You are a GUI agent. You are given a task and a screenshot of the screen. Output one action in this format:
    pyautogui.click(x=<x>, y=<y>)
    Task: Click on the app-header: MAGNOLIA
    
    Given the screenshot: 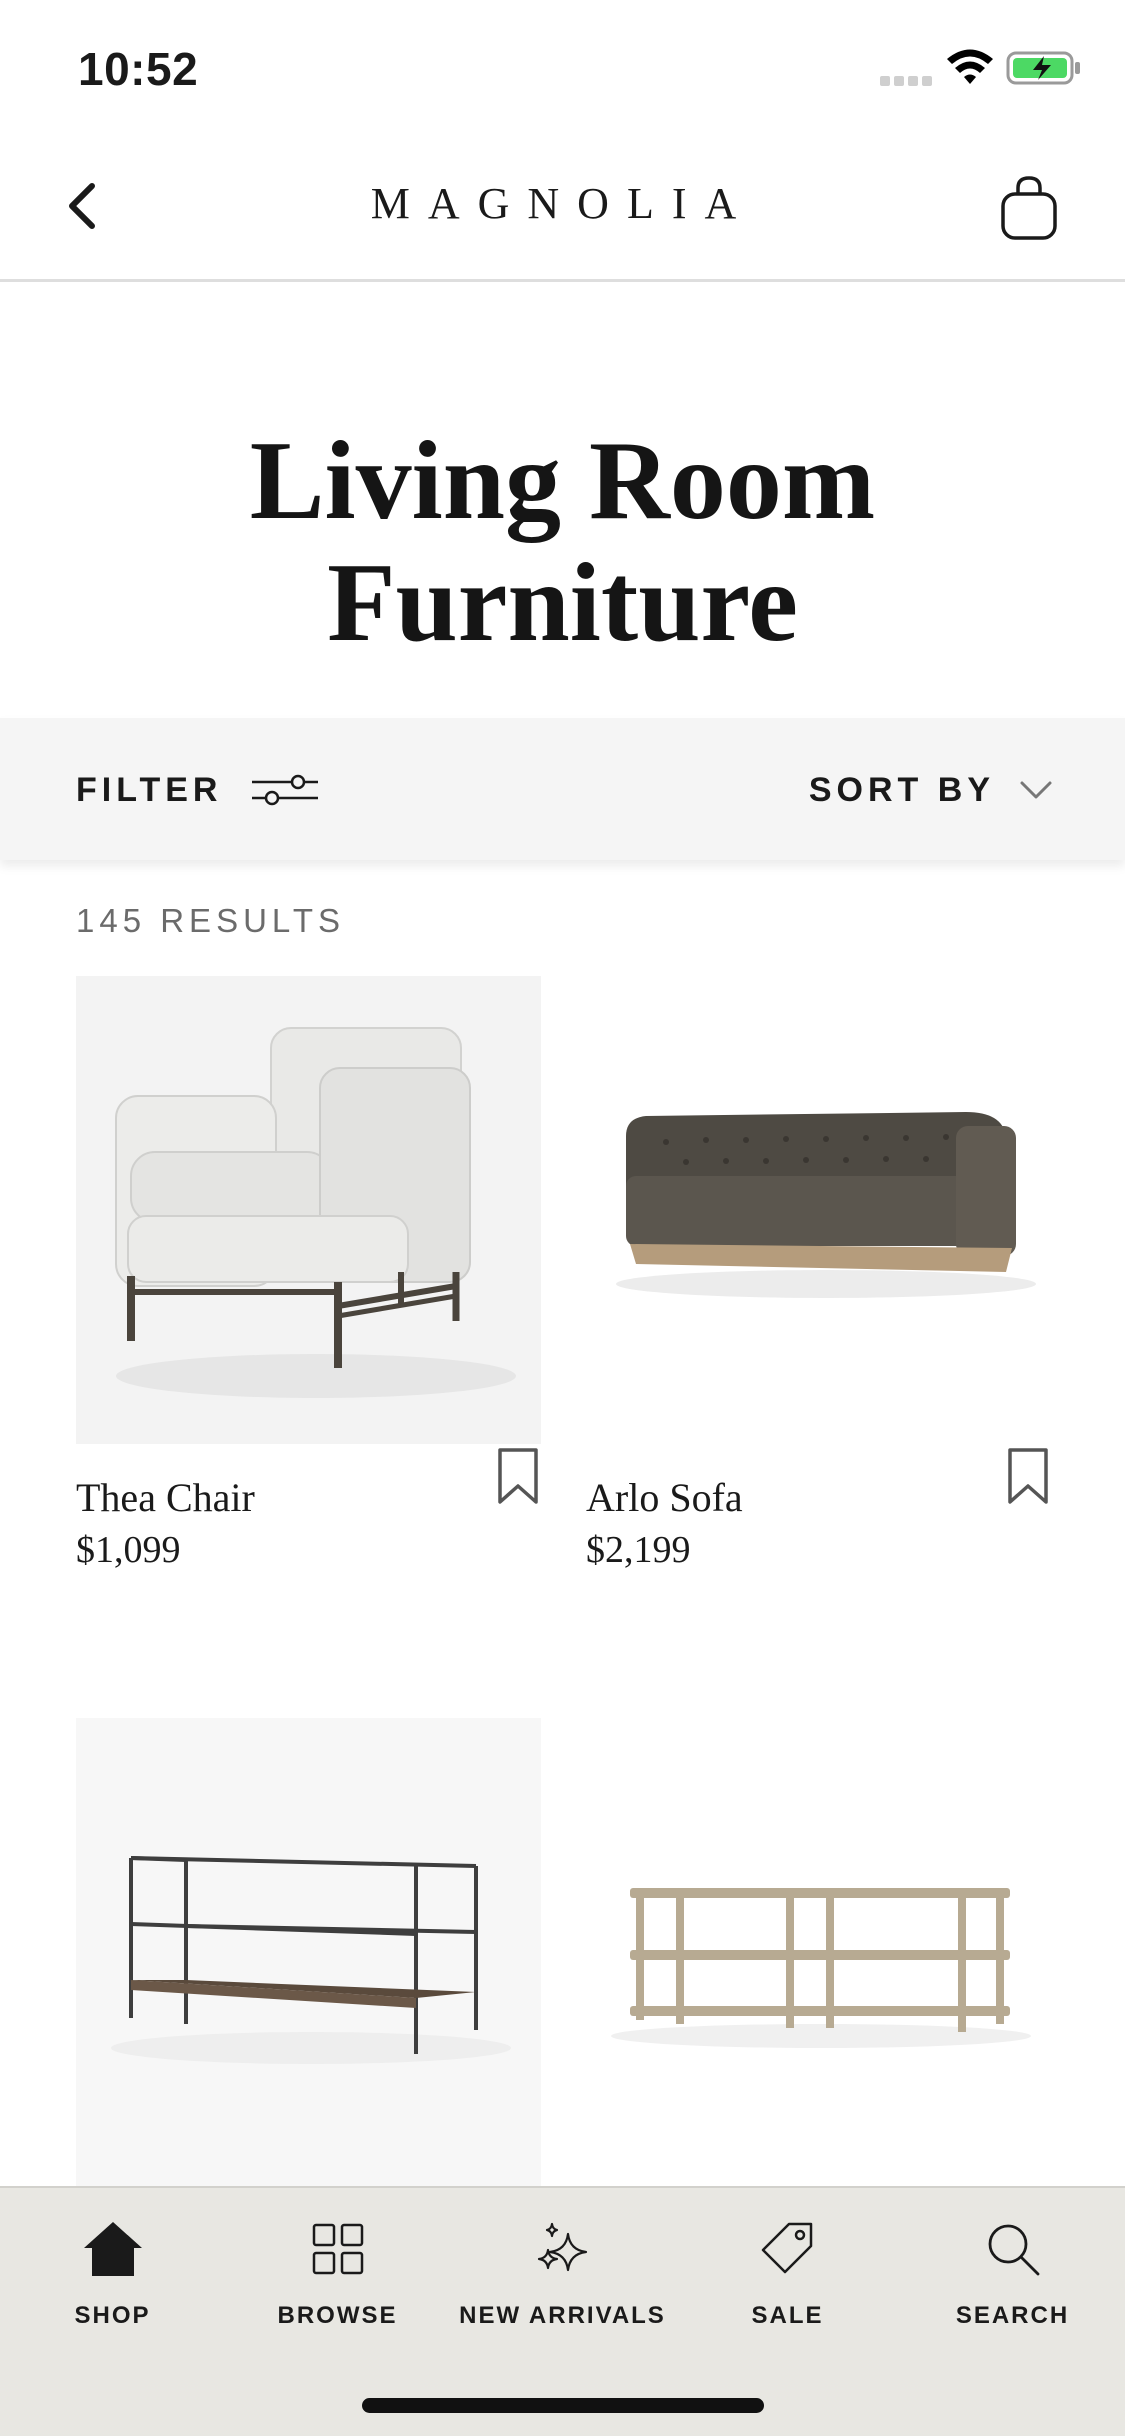 What is the action you would take?
    pyautogui.click(x=562, y=207)
    